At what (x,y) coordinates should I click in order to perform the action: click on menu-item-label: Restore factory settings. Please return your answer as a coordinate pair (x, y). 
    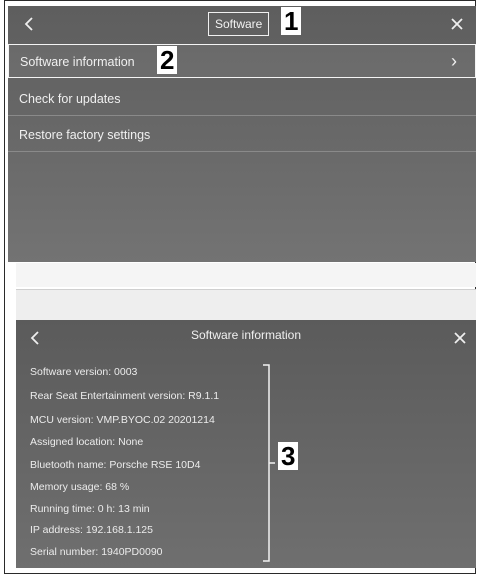
    Looking at the image, I should click on (85, 135).